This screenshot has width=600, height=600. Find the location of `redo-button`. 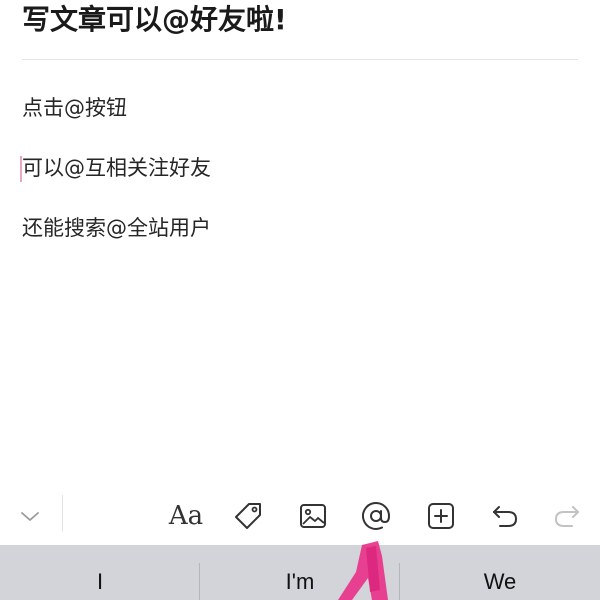

redo-button is located at coordinates (567, 516).